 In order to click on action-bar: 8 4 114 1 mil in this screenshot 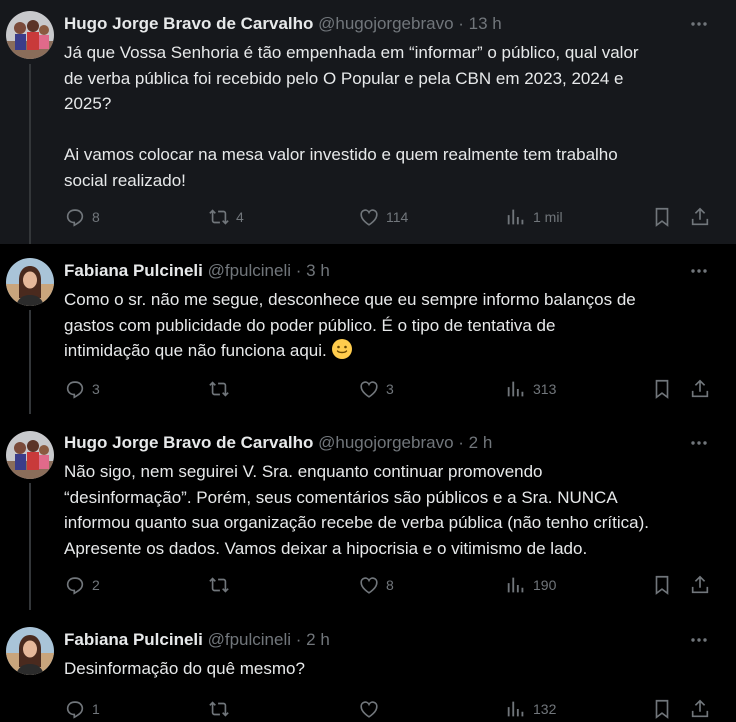, I will do `click(389, 217)`.